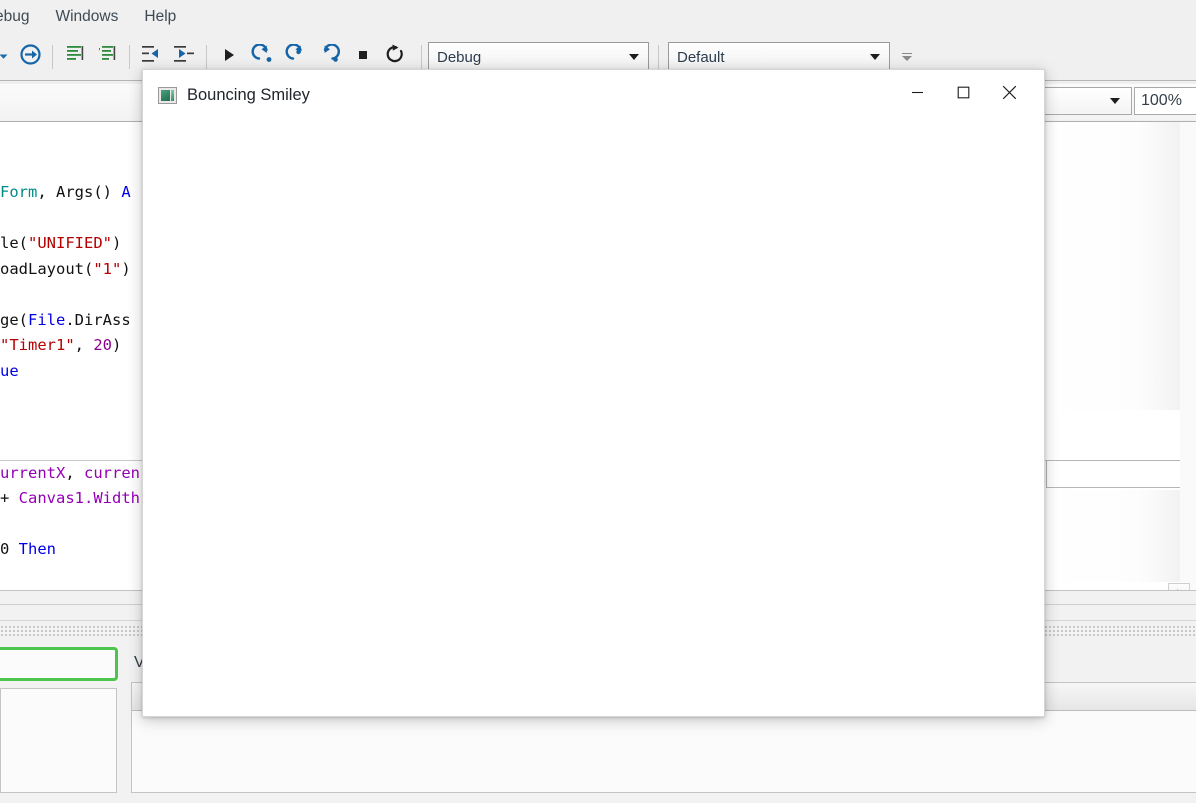 Image resolution: width=1196 pixels, height=803 pixels. What do you see at coordinates (37, 345) in the screenshot?
I see `code-token: "Timer1"` at bounding box center [37, 345].